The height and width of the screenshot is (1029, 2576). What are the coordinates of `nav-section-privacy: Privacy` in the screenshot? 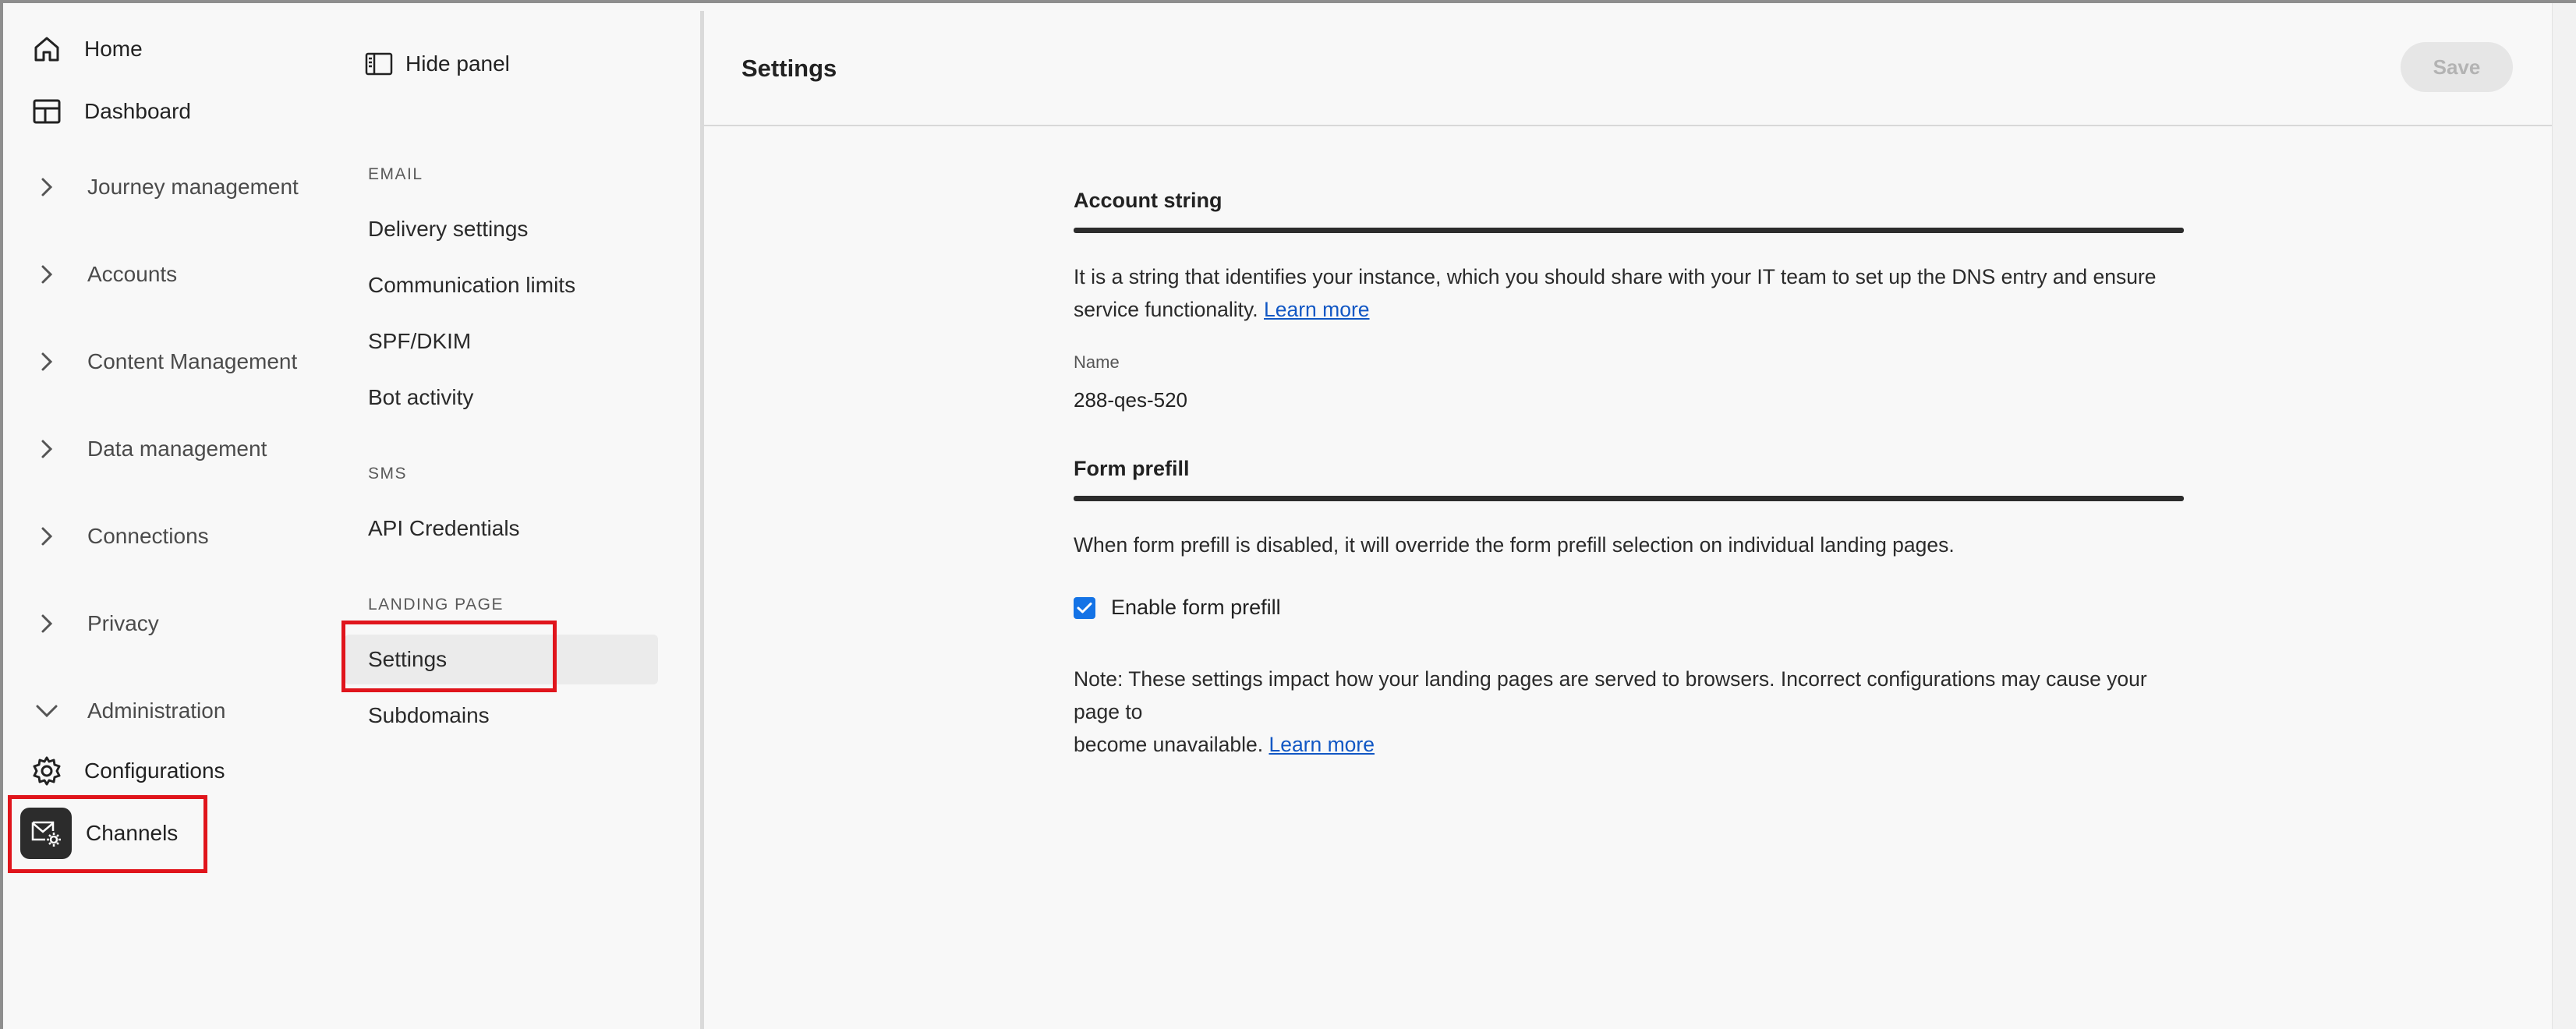 It's located at (96, 623).